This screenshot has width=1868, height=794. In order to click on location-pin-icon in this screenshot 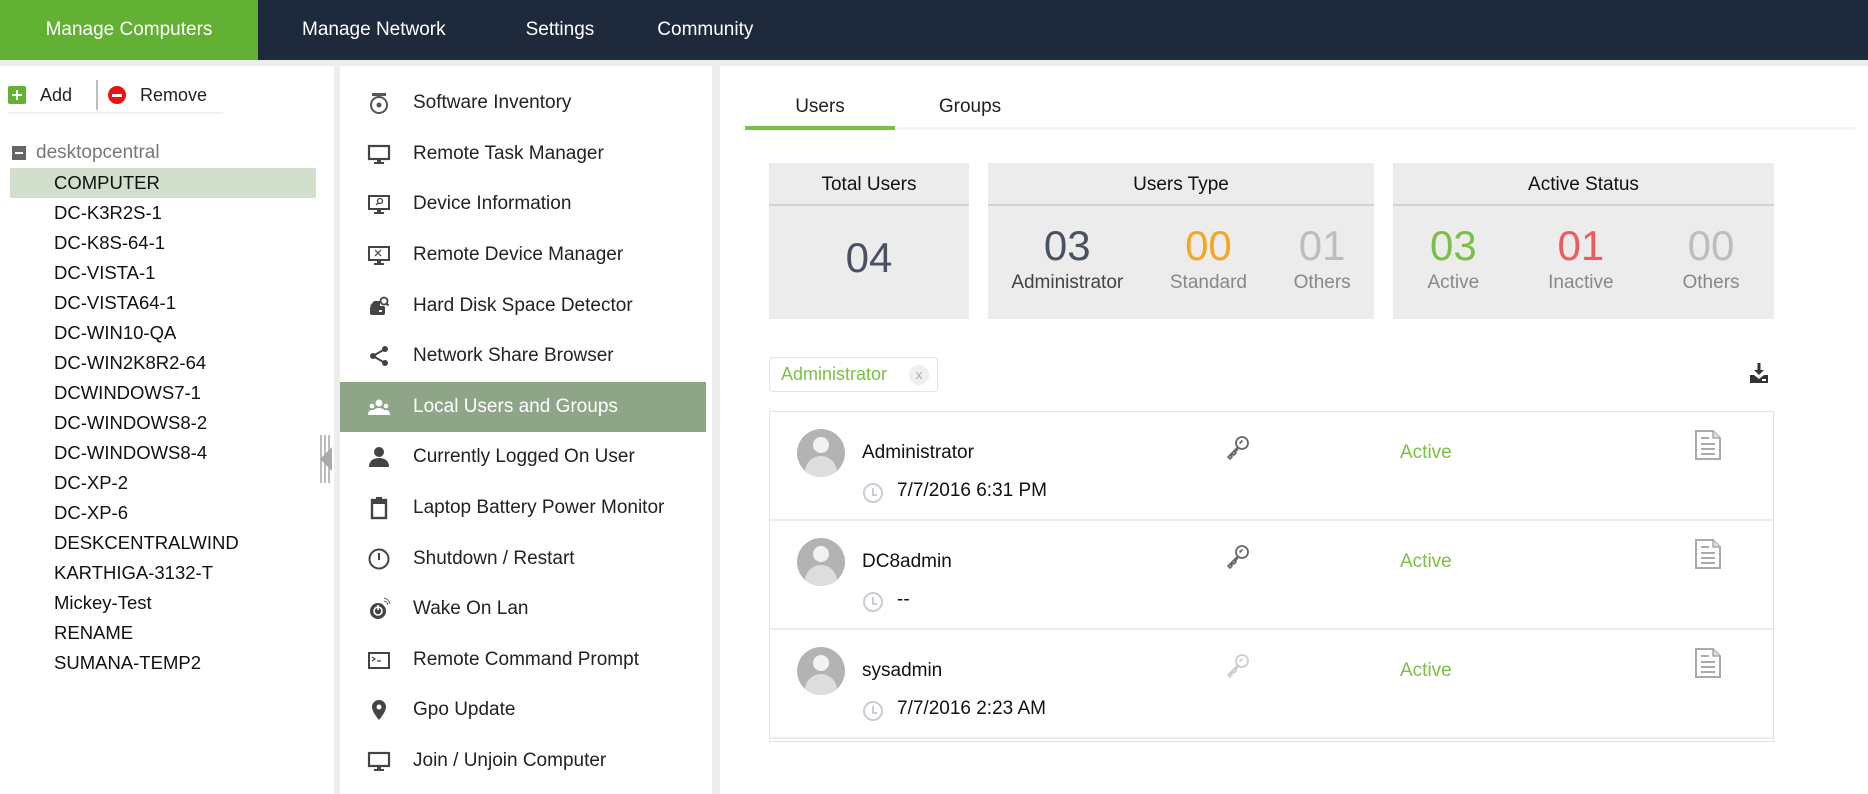, I will do `click(379, 710)`.